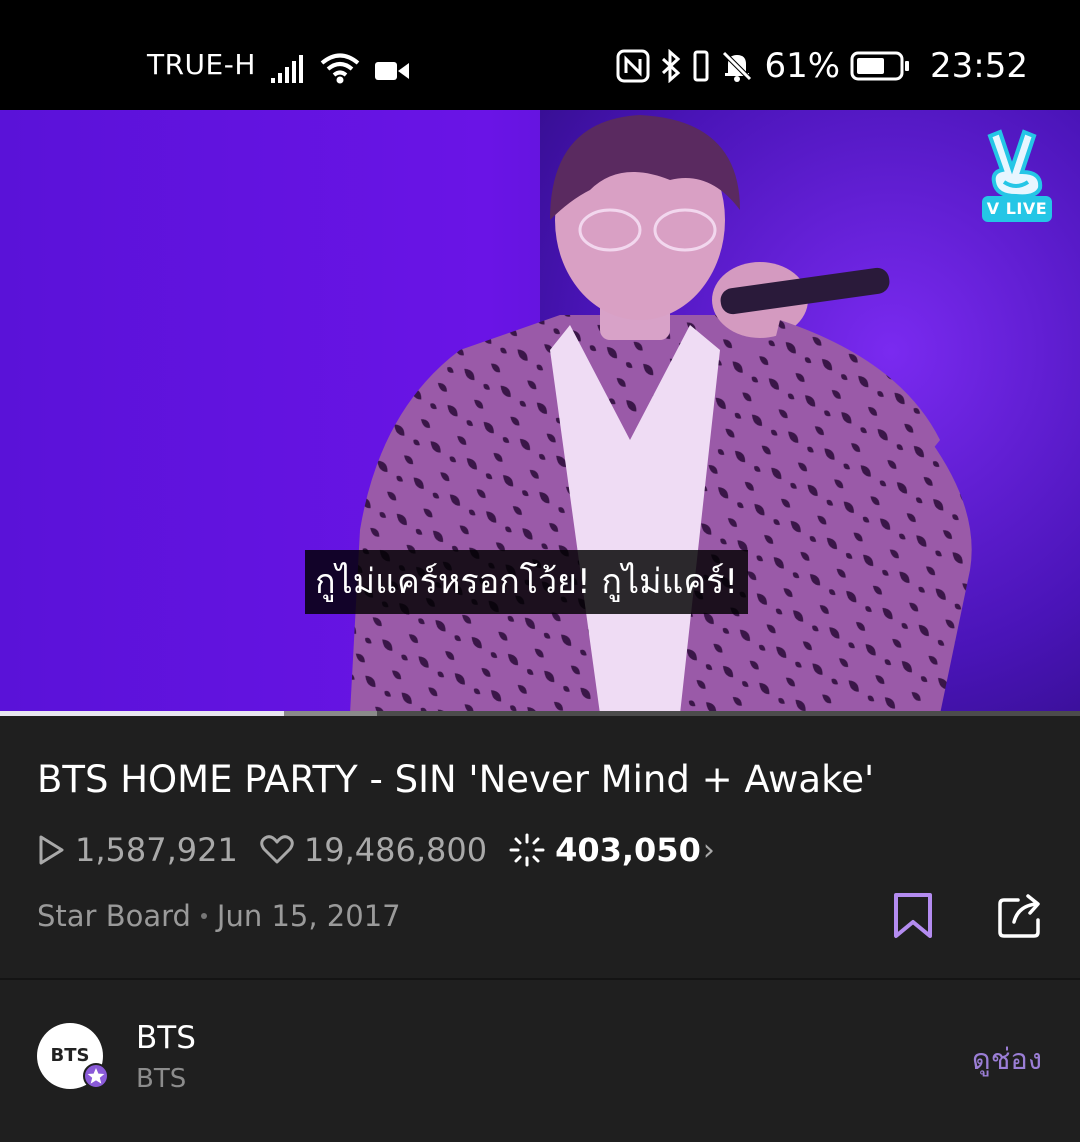 The image size is (1080, 1142). What do you see at coordinates (114, 916) in the screenshot?
I see `board-label: Star Board` at bounding box center [114, 916].